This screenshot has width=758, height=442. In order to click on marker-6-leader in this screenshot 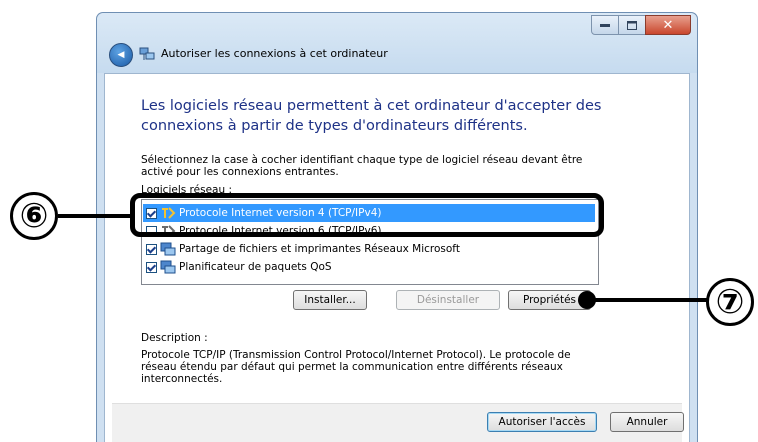, I will do `click(95, 216)`.